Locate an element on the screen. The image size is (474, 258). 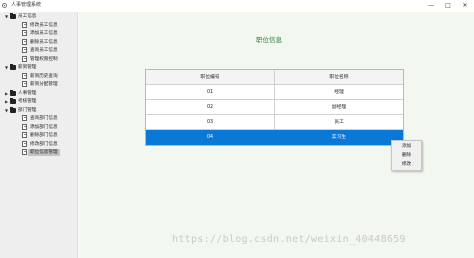
sidebar-item: 添加部门信息 is located at coordinates (49, 127).